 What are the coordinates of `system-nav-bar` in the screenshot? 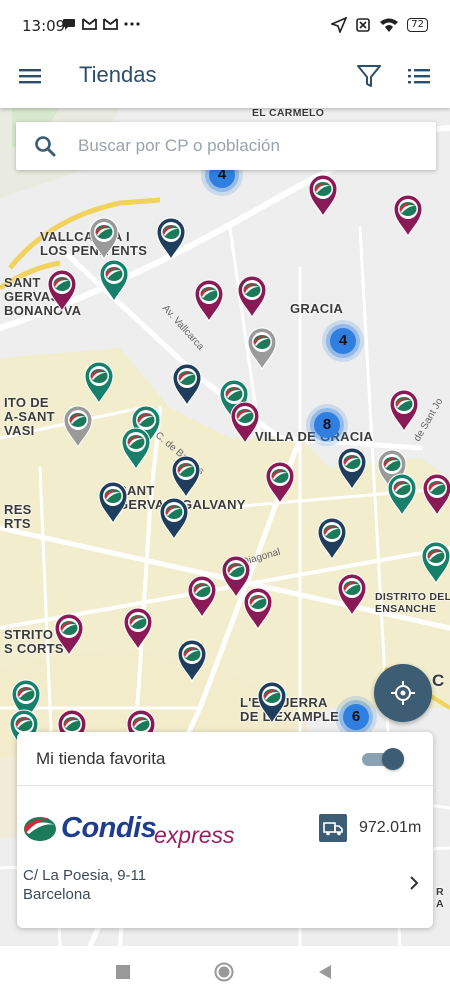 It's located at (225, 973).